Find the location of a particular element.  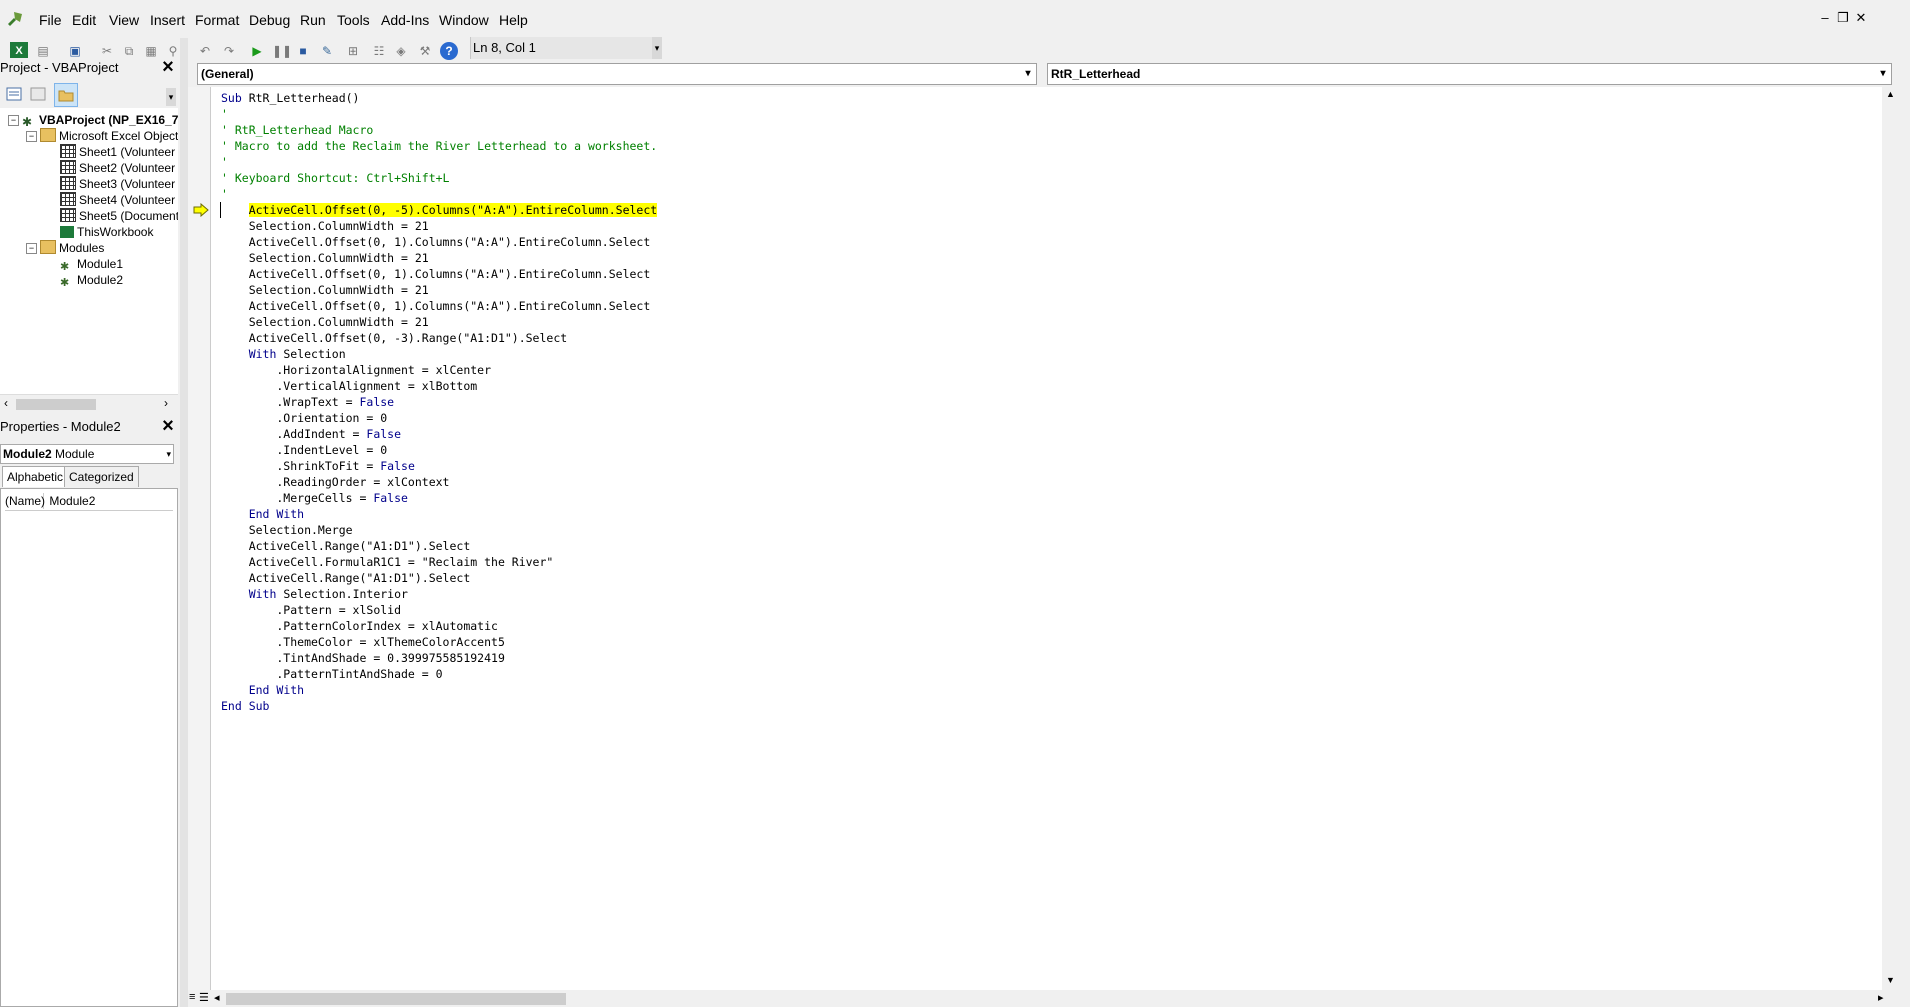

toolbar-options-icon: ▾ is located at coordinates (657, 48).